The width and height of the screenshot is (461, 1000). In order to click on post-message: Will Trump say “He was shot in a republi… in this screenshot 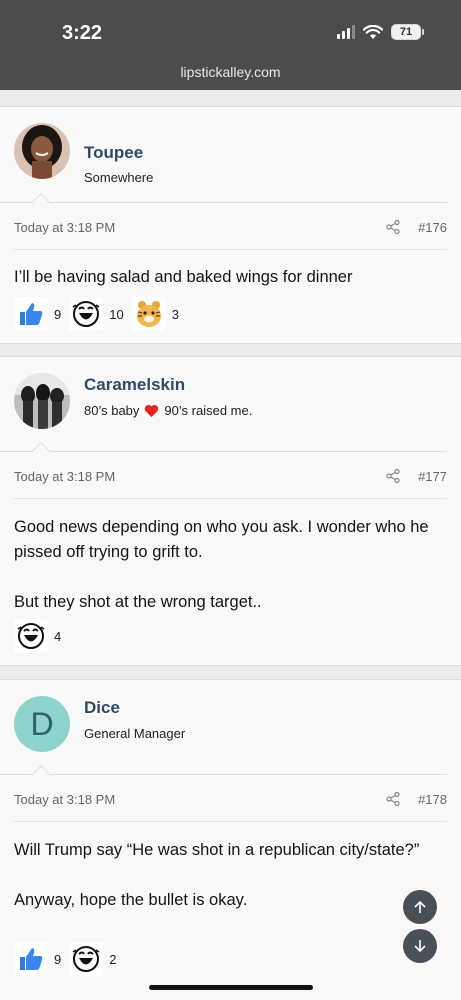, I will do `click(230, 875)`.